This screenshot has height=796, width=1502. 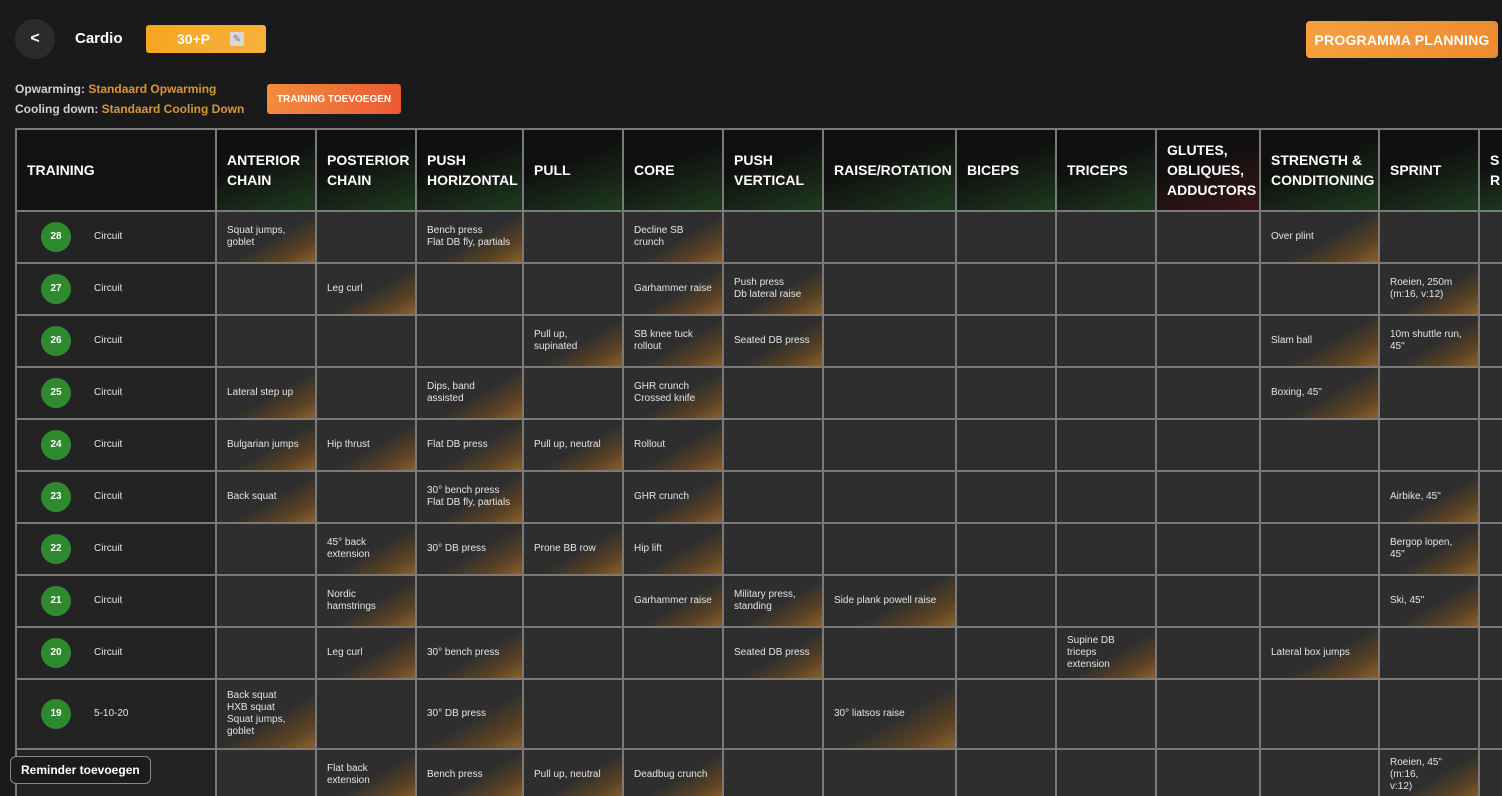 I want to click on exercise-cell: Garhammer raise, so click(x=673, y=289).